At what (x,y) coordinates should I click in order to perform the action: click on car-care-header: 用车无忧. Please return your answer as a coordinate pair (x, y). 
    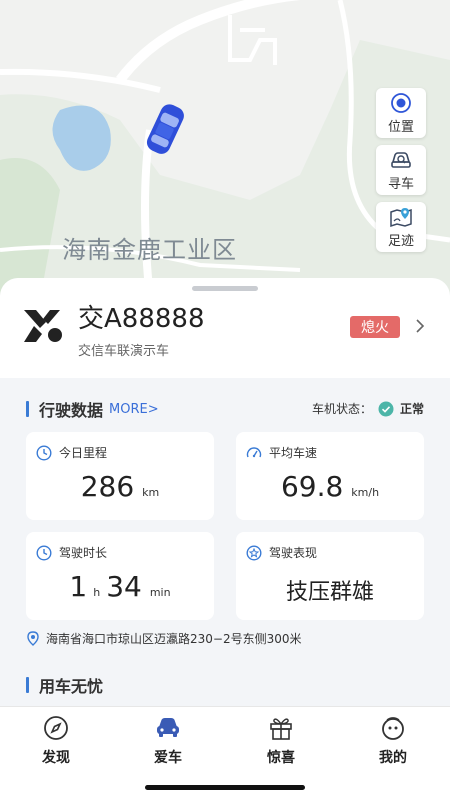
    Looking at the image, I should click on (65, 686).